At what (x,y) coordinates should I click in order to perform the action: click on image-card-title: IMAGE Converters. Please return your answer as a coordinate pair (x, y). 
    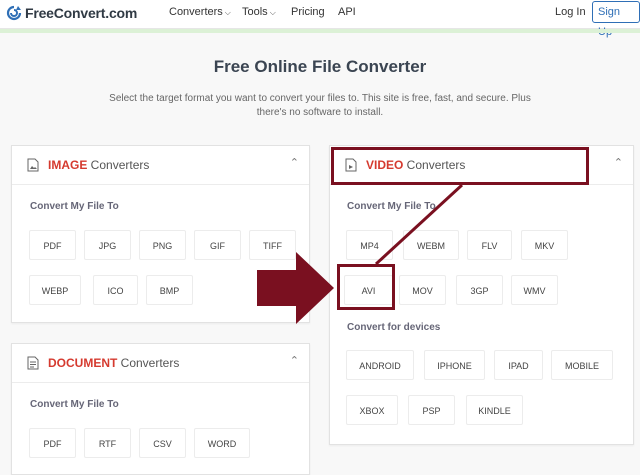
    Looking at the image, I should click on (98, 165).